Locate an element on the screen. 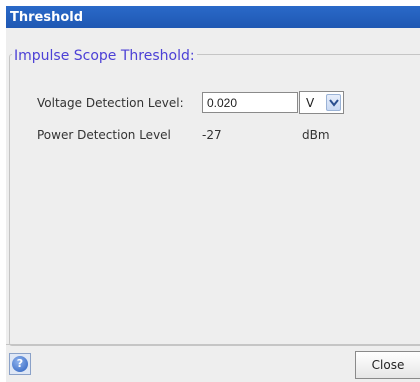 This screenshot has height=382, width=420. voltage-detection-label: Voltage Detection Level: is located at coordinates (110, 103).